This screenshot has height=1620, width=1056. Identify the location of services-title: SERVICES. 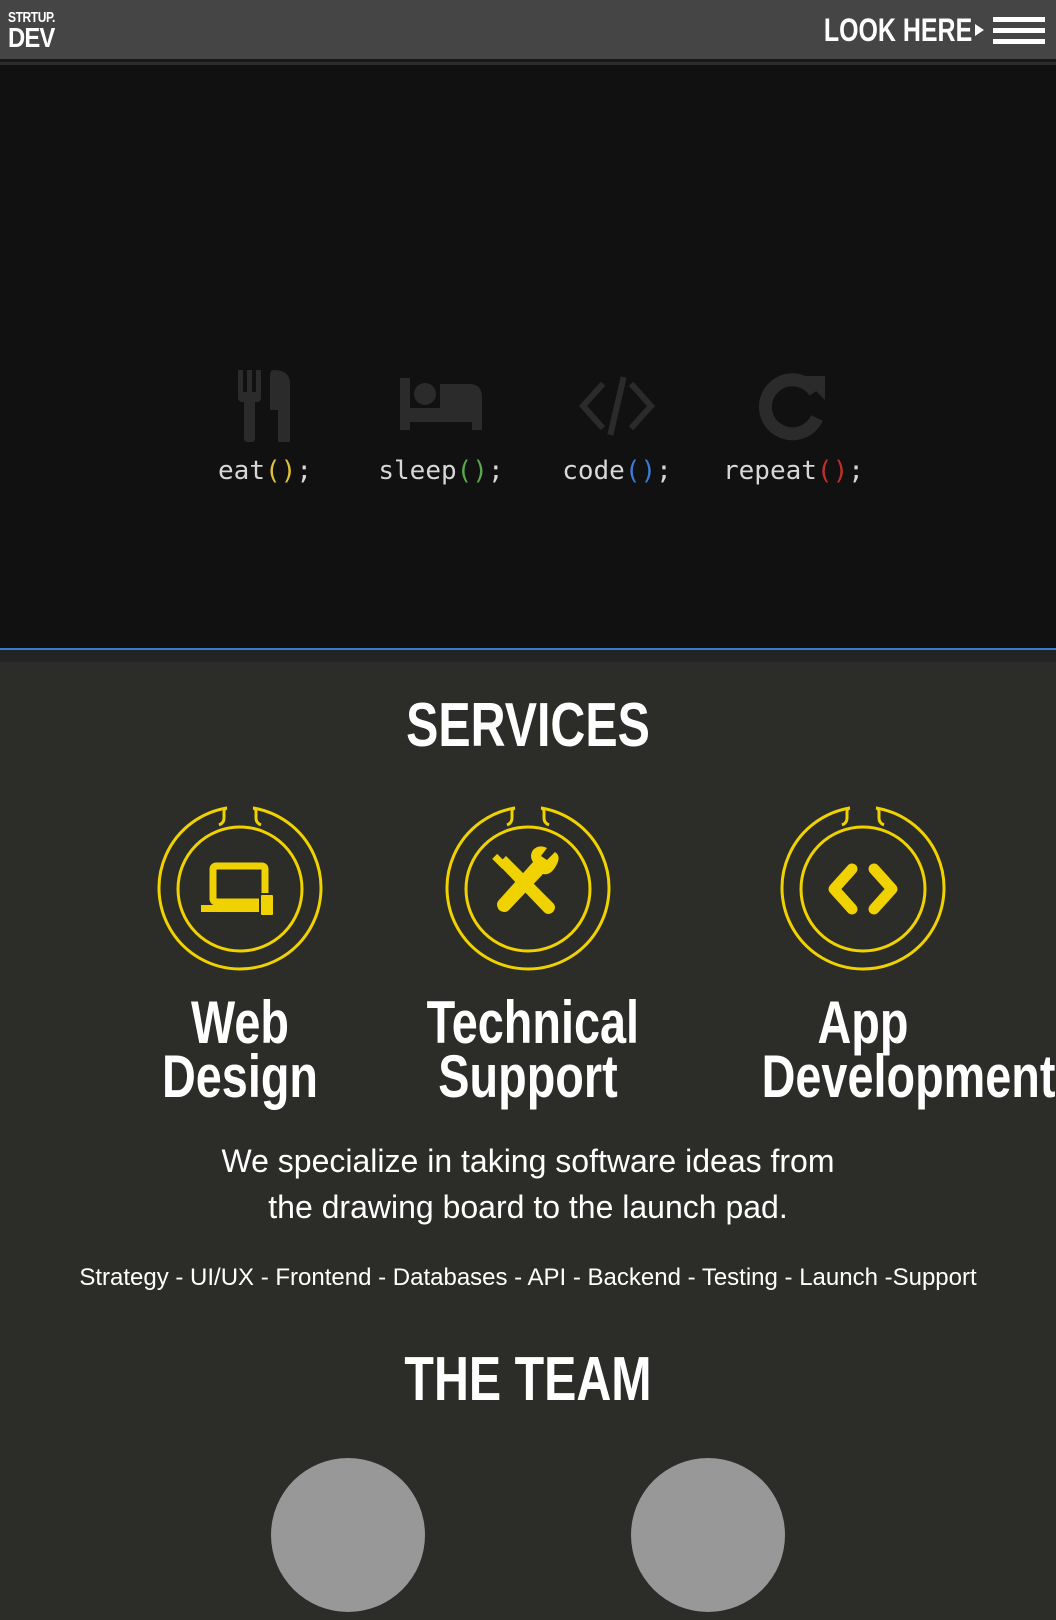
(528, 725).